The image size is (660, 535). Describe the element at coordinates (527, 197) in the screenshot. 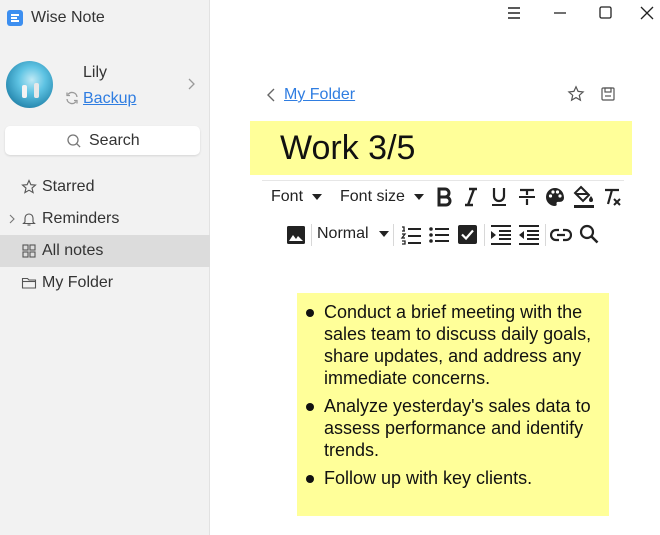

I see `strikethrough-icon` at that location.